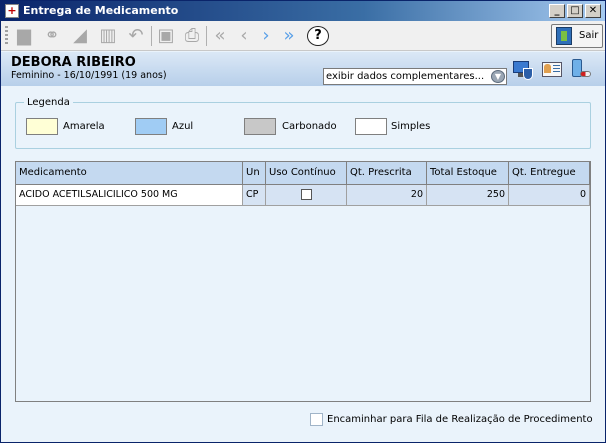  What do you see at coordinates (129, 173) in the screenshot?
I see `column-header-medicamento: Medicamento` at bounding box center [129, 173].